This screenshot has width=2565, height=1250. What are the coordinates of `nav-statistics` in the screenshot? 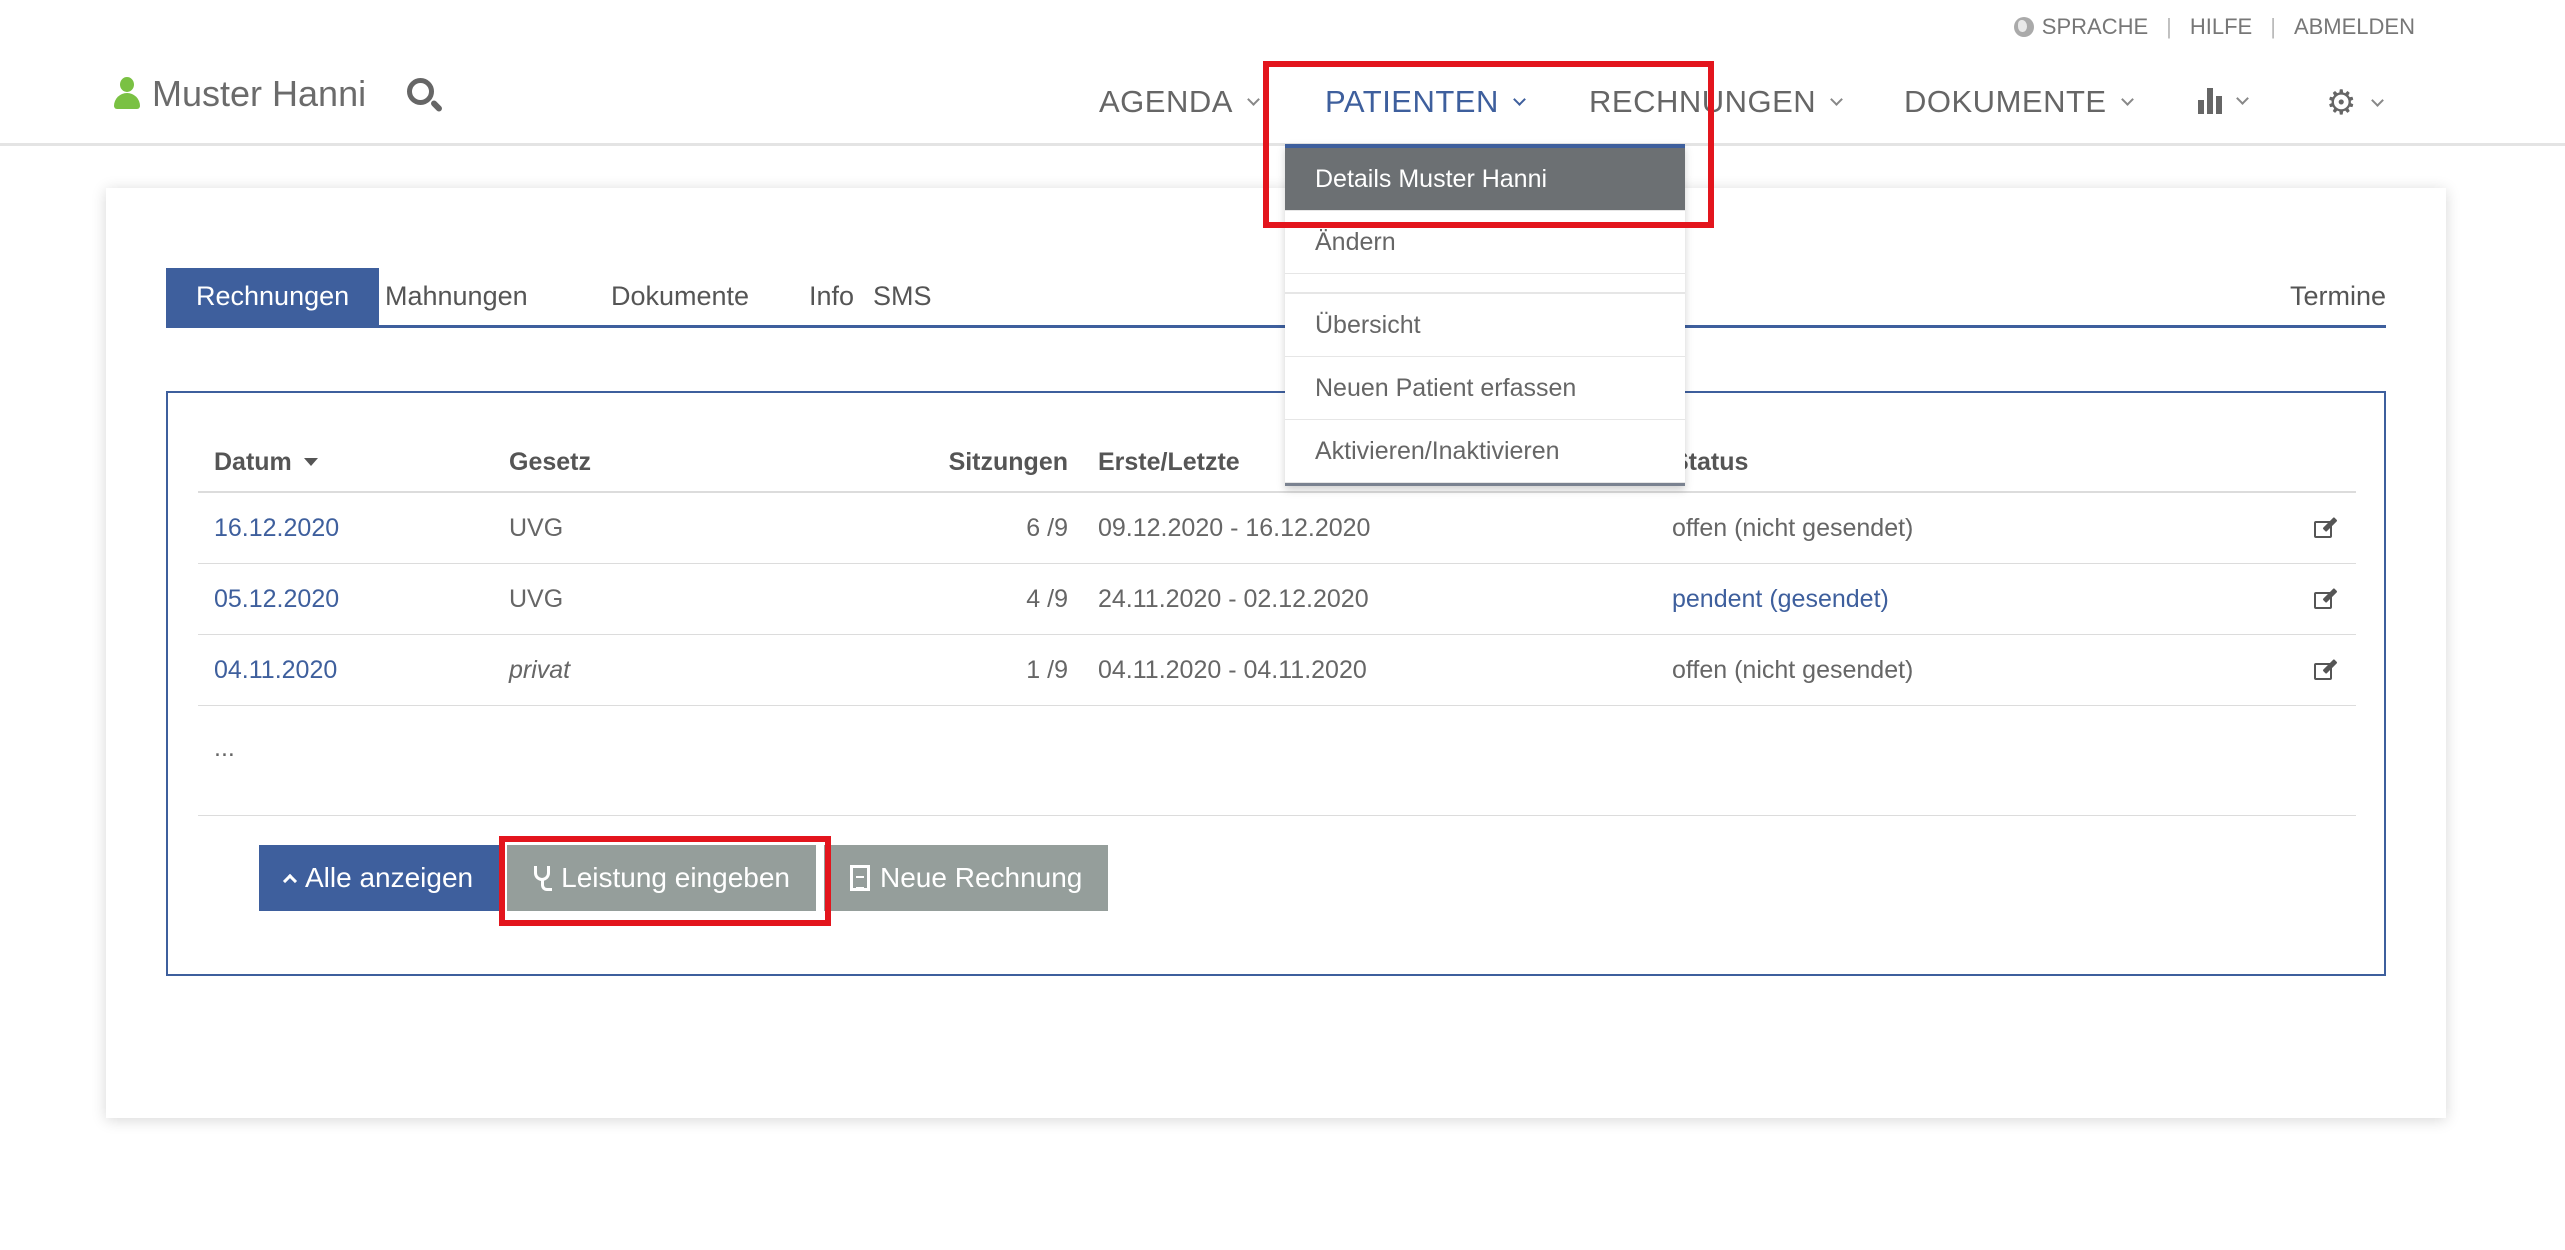 It's located at (2223, 101).